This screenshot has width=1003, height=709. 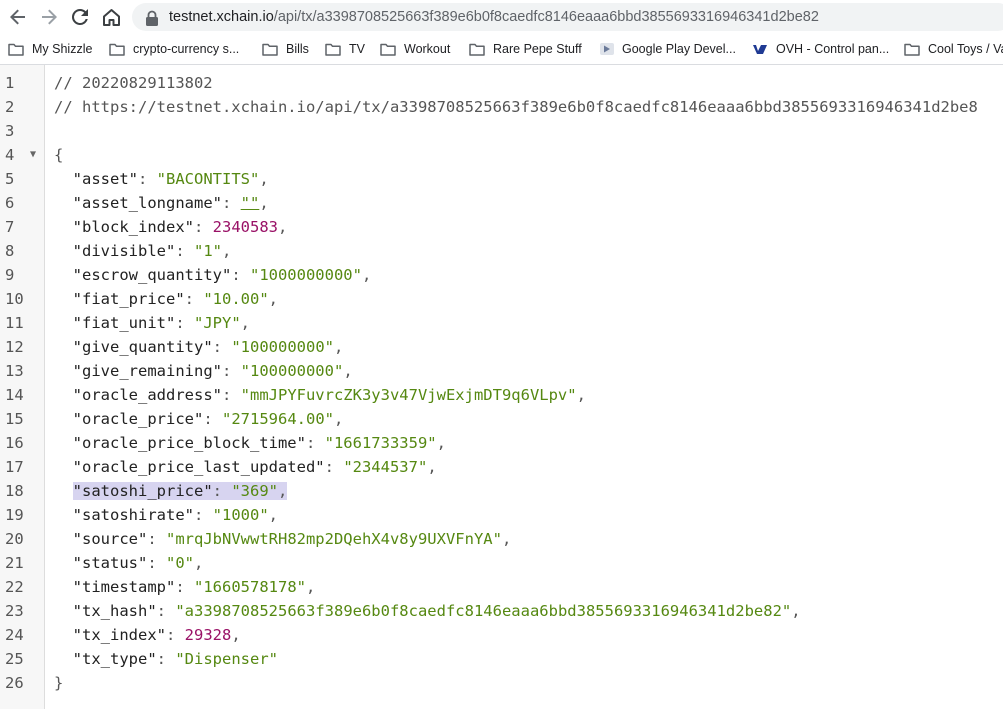 What do you see at coordinates (152, 251) in the screenshot?
I see `json-entry: "divisible": "1",` at bounding box center [152, 251].